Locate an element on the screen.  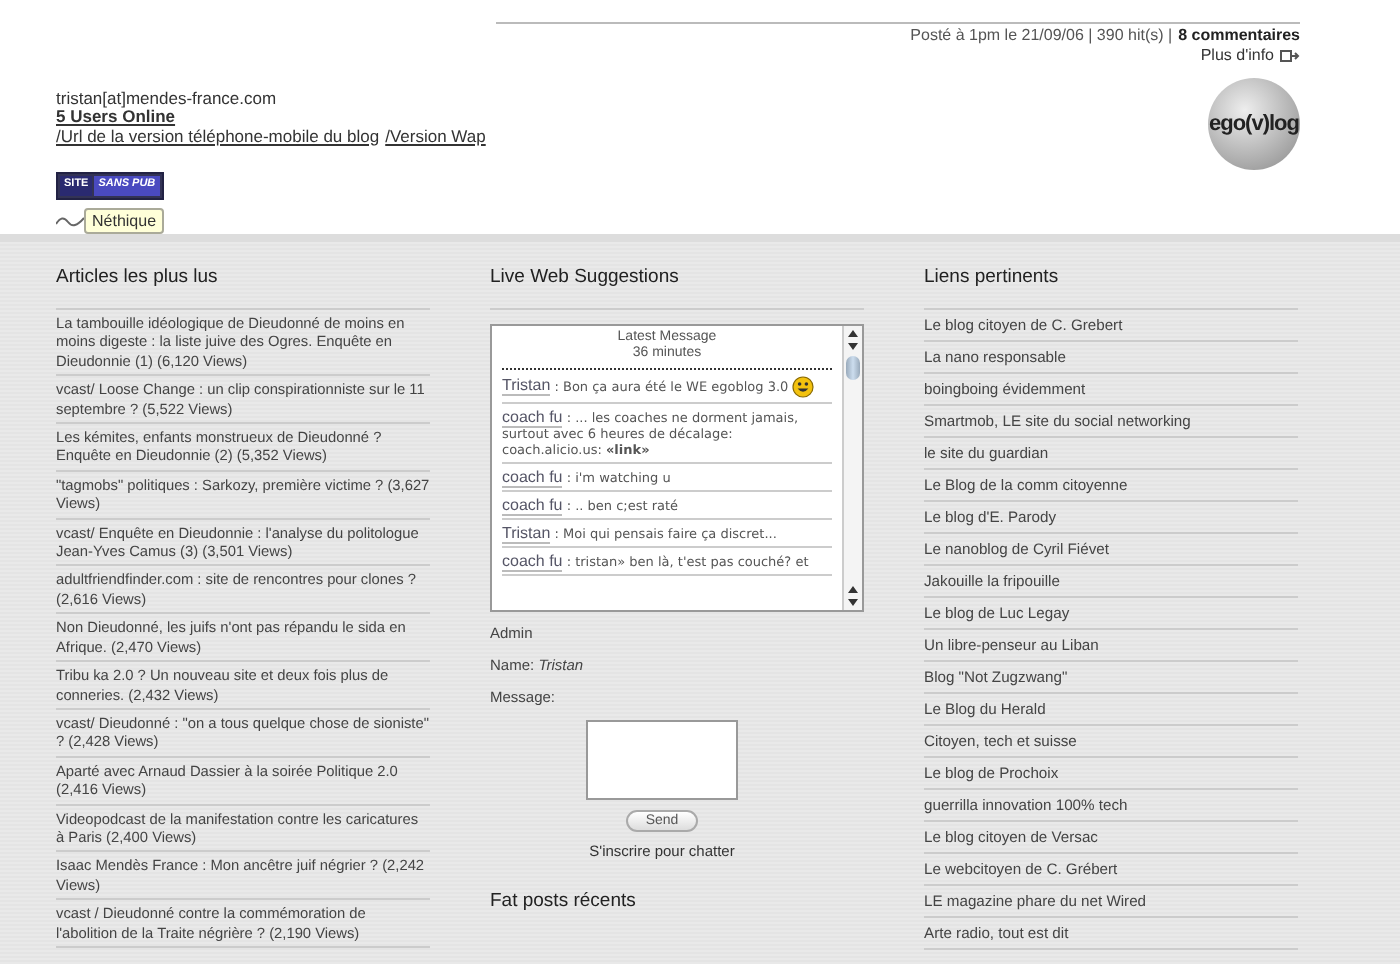
nethique-badge: Néthique is located at coordinates (124, 220).